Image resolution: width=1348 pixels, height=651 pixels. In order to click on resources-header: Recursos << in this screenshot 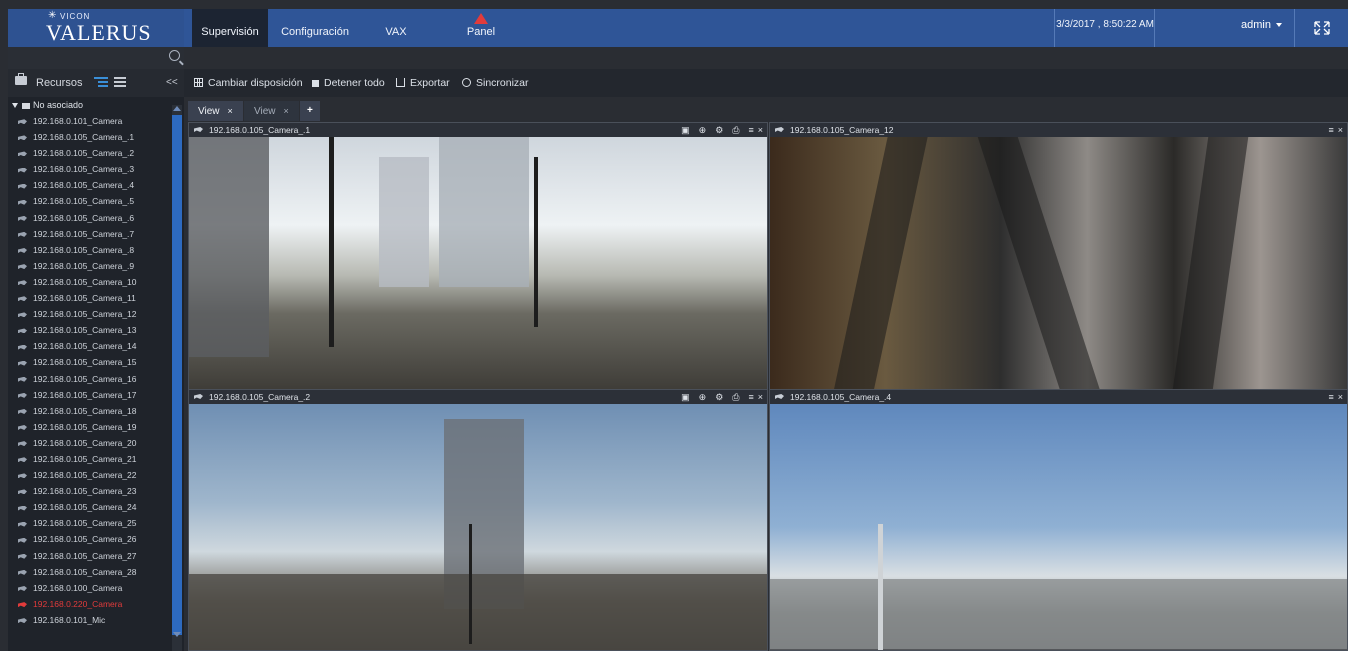, I will do `click(96, 83)`.